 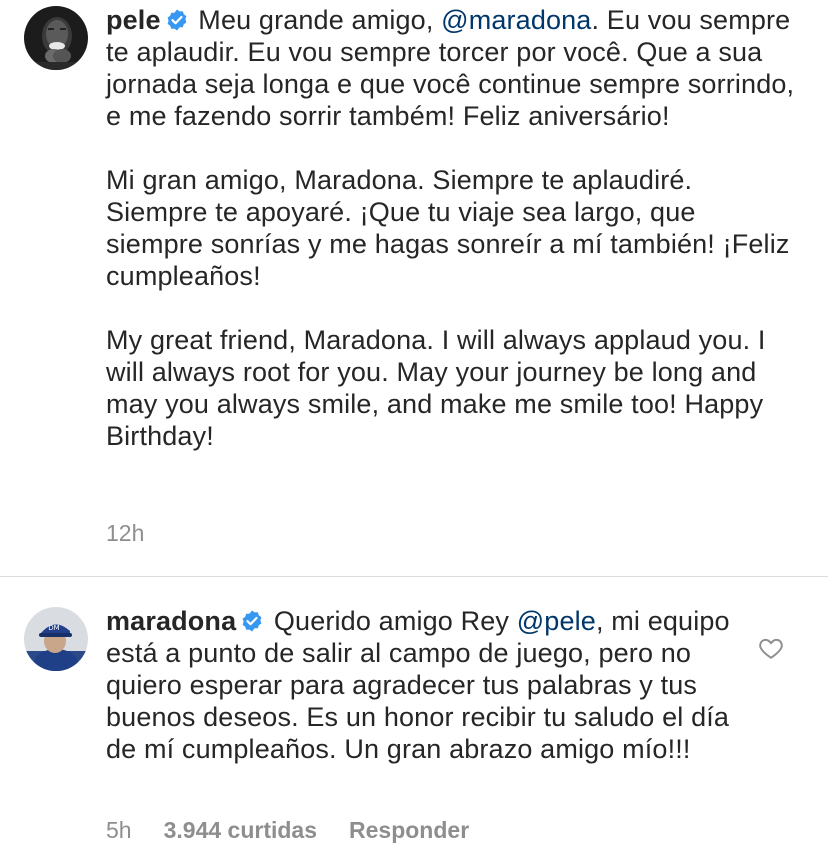 I want to click on heart-icon, so click(x=771, y=648).